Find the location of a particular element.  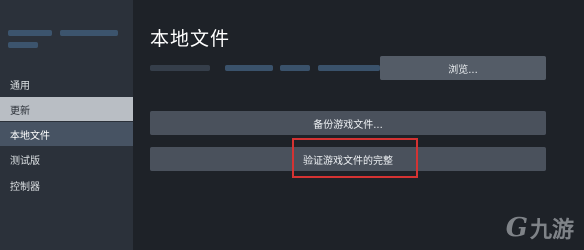

sidebar-item-label: 测试版 is located at coordinates (25, 161).